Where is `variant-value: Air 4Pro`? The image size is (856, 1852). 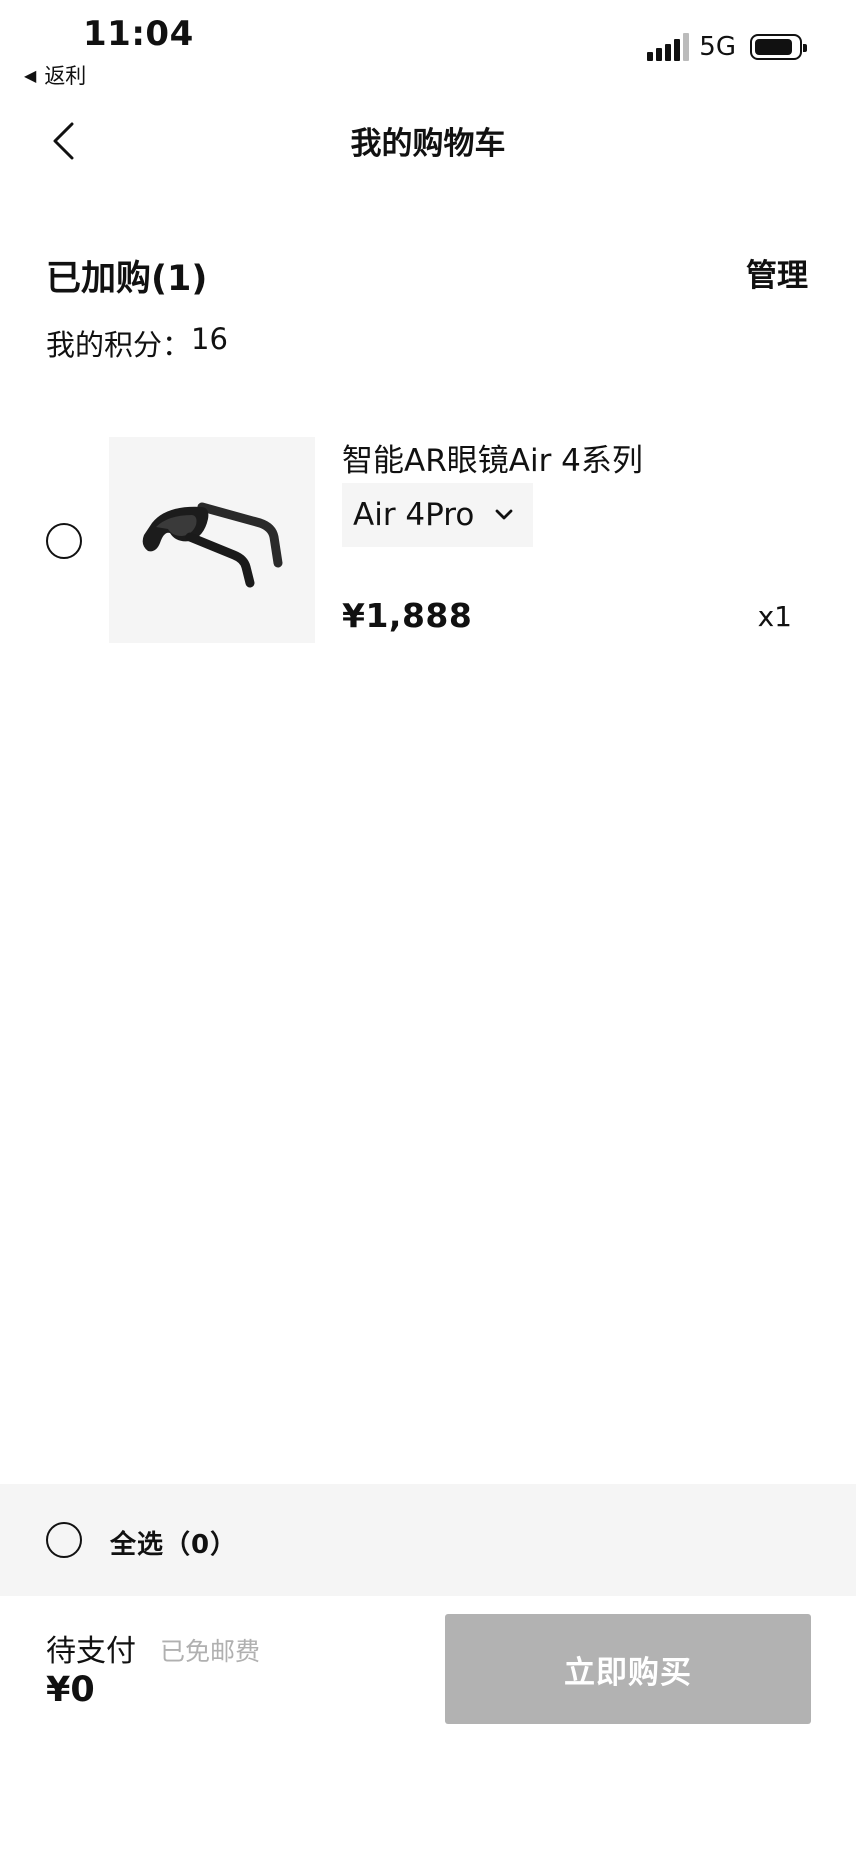
variant-value: Air 4Pro is located at coordinates (414, 515).